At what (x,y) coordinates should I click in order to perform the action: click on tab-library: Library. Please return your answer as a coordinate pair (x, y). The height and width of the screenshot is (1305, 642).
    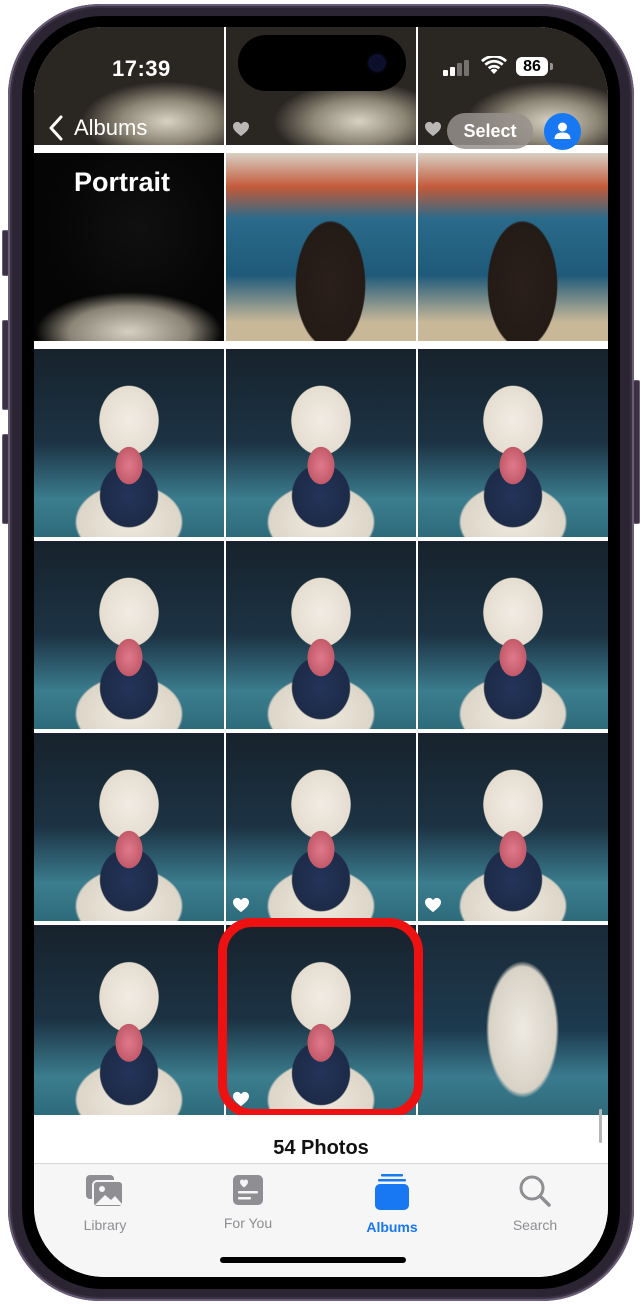
    Looking at the image, I should click on (105, 1203).